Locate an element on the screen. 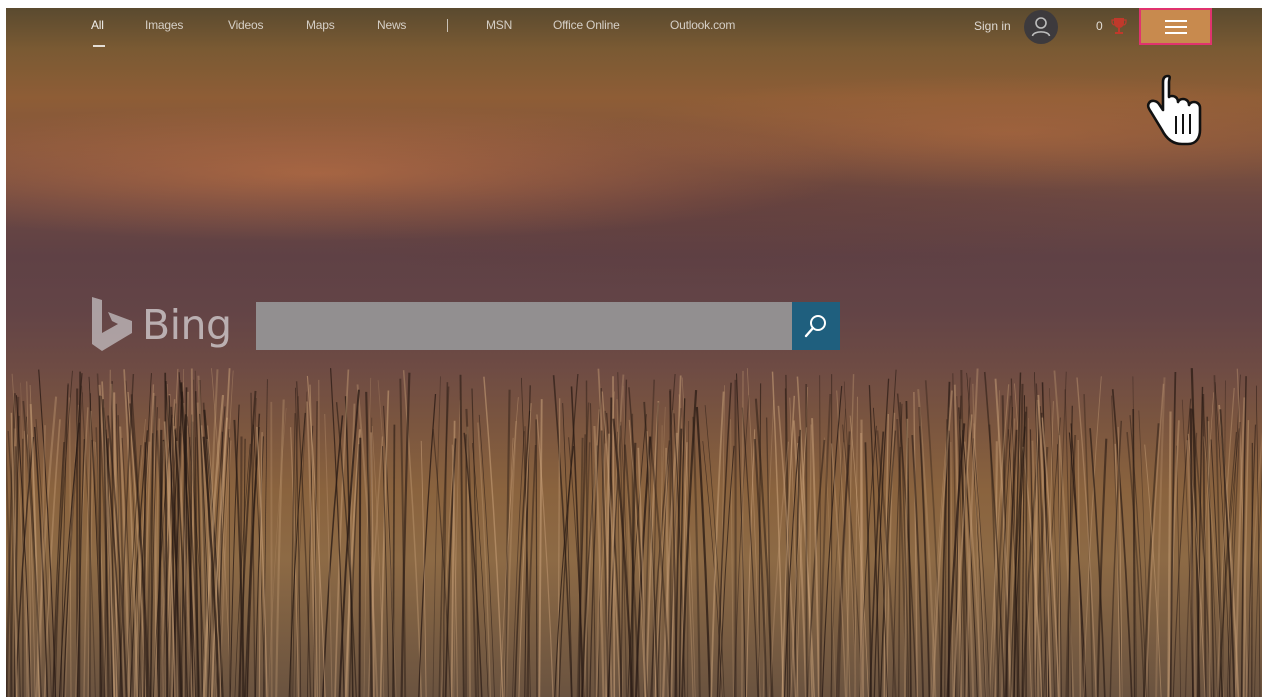  search-icon is located at coordinates (815, 326).